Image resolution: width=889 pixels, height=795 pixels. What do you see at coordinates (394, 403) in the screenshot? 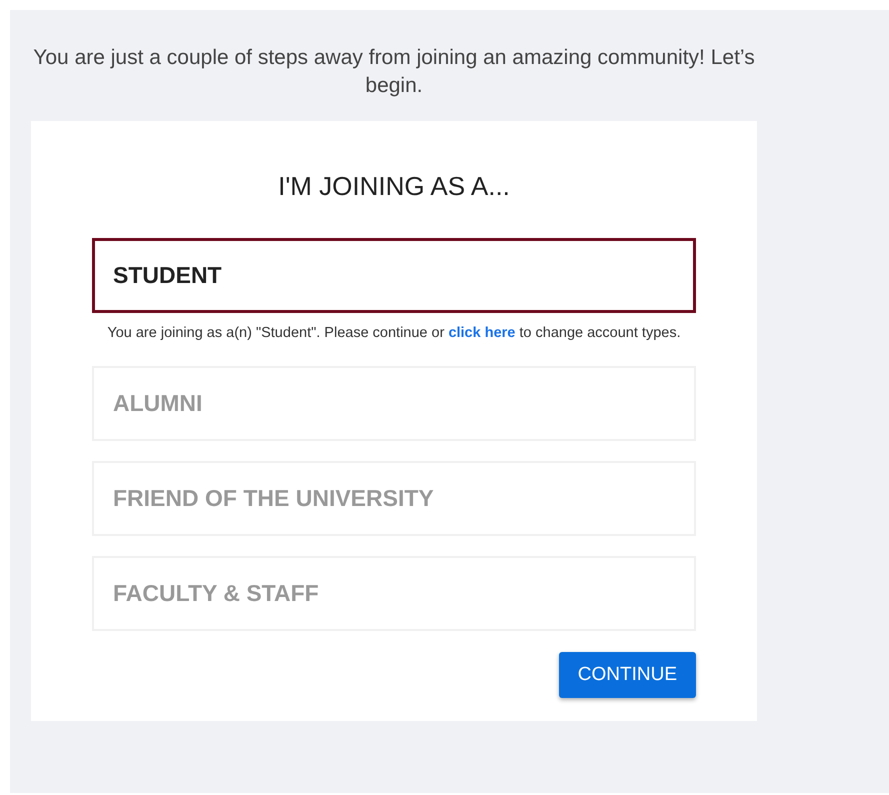
I see `account-type-option: ALUMNI` at bounding box center [394, 403].